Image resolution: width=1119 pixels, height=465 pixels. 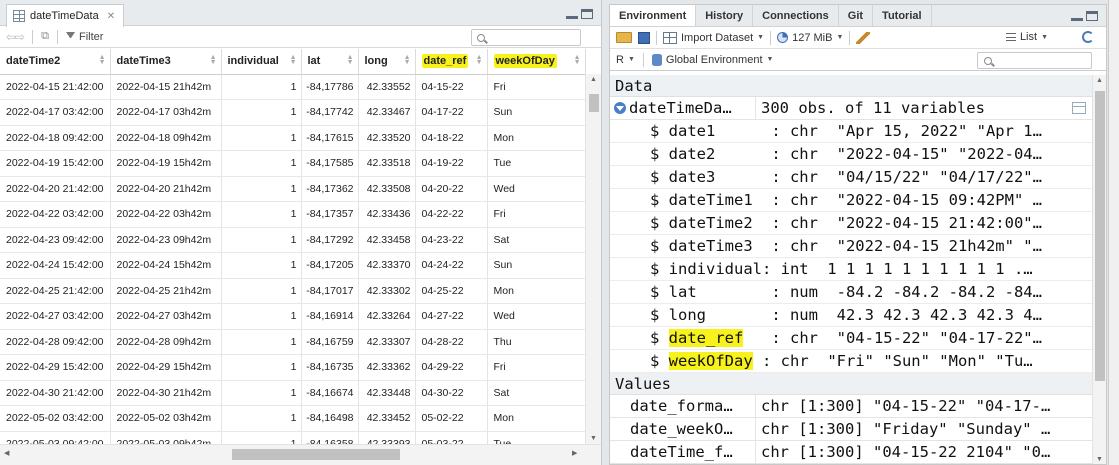 What do you see at coordinates (625, 60) in the screenshot?
I see `language-dropdown: R ▼` at bounding box center [625, 60].